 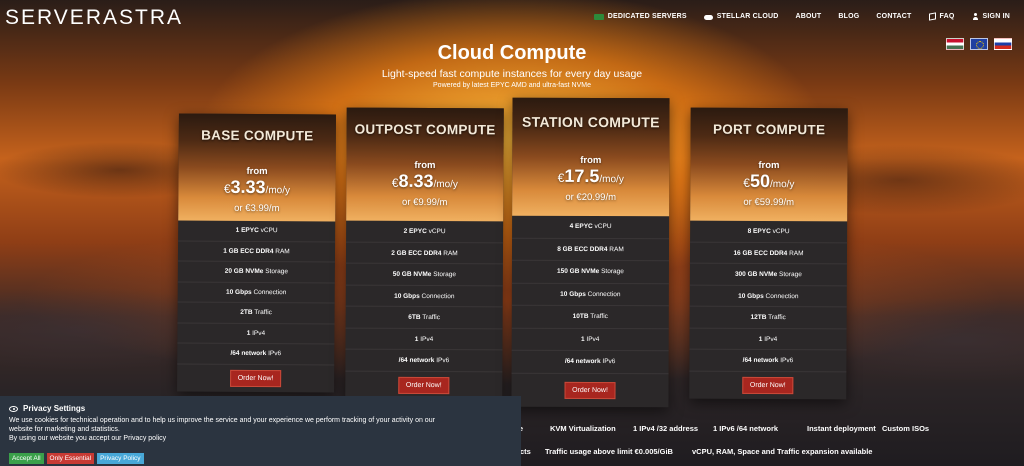 What do you see at coordinates (666, 428) in the screenshot?
I see `feature-strip-item: 1 IPv4 /32 address` at bounding box center [666, 428].